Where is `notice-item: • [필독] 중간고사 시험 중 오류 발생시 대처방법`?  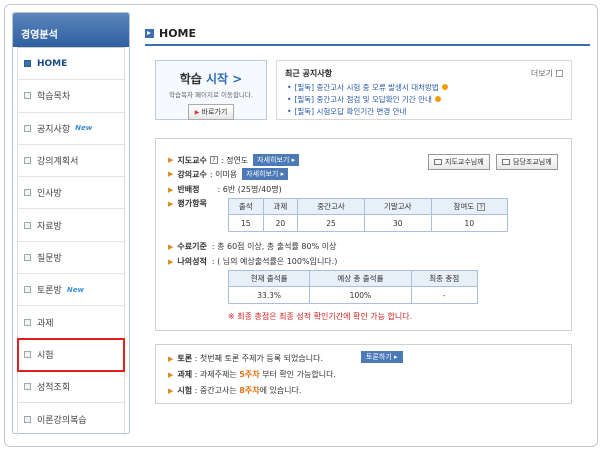
notice-item: • [필독] 중간고사 시험 중 오류 발생시 대처방법 is located at coordinates (367, 88).